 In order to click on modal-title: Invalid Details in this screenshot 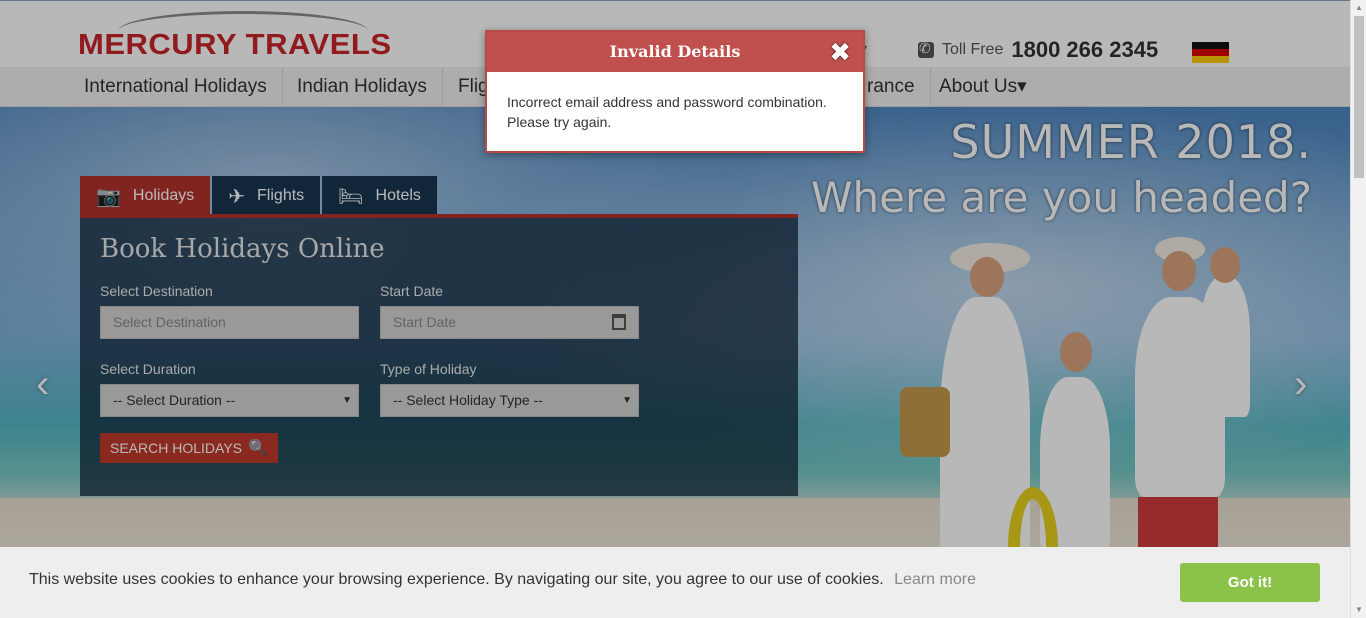, I will do `click(675, 51)`.